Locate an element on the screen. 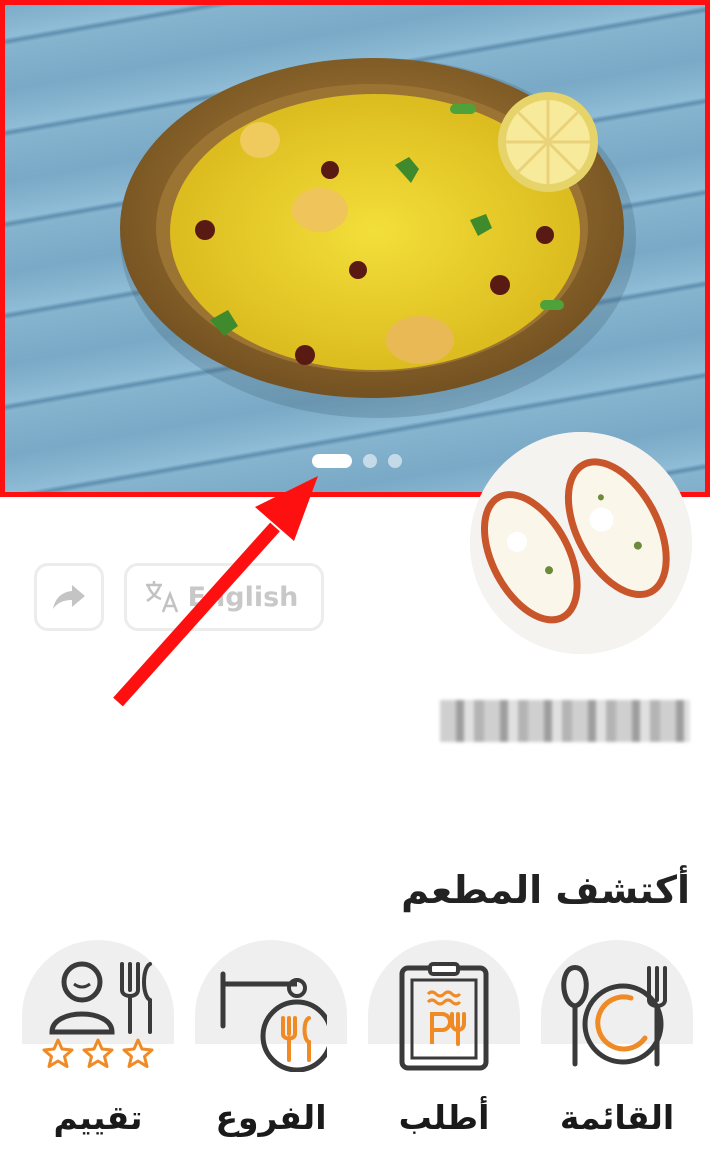 This screenshot has width=710, height=1167. rating-button: تقييم is located at coordinates (98, 1041).